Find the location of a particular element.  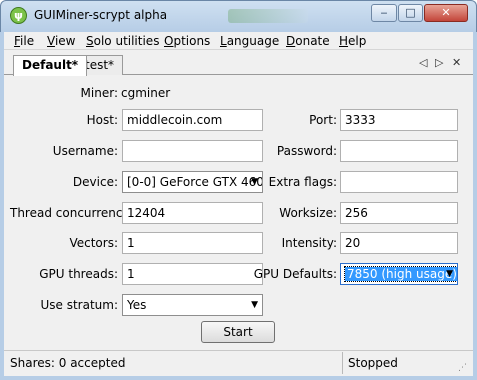

vectors-field: 1 is located at coordinates (192, 243).